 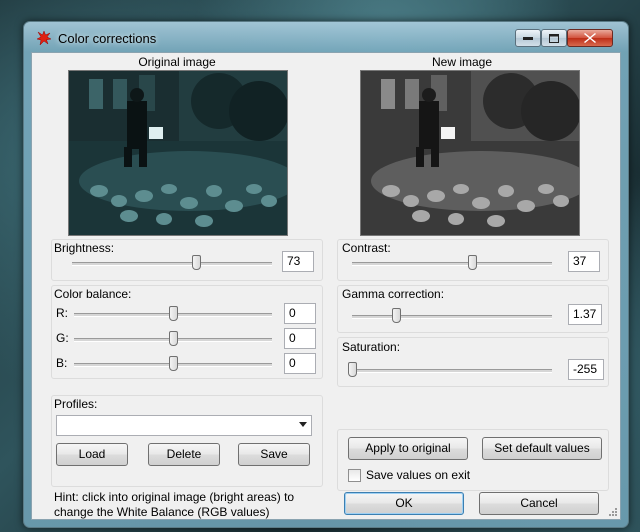 I want to click on contrast-track, so click(x=452, y=264).